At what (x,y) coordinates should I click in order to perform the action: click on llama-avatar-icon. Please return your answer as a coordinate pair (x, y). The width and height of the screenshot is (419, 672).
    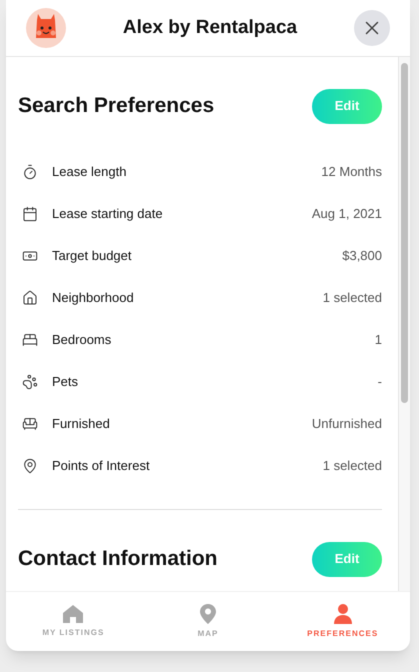
    Looking at the image, I should click on (46, 28).